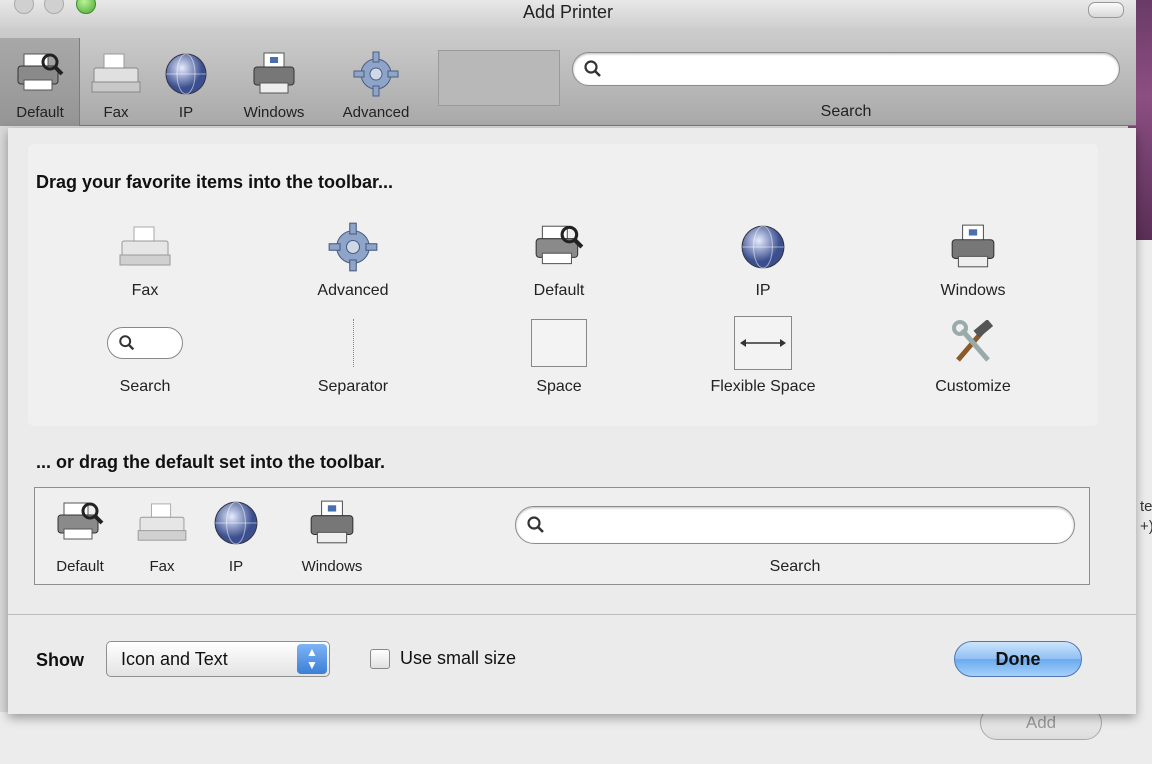  Describe the element at coordinates (559, 290) in the screenshot. I see `palette-item-label: Default` at that location.